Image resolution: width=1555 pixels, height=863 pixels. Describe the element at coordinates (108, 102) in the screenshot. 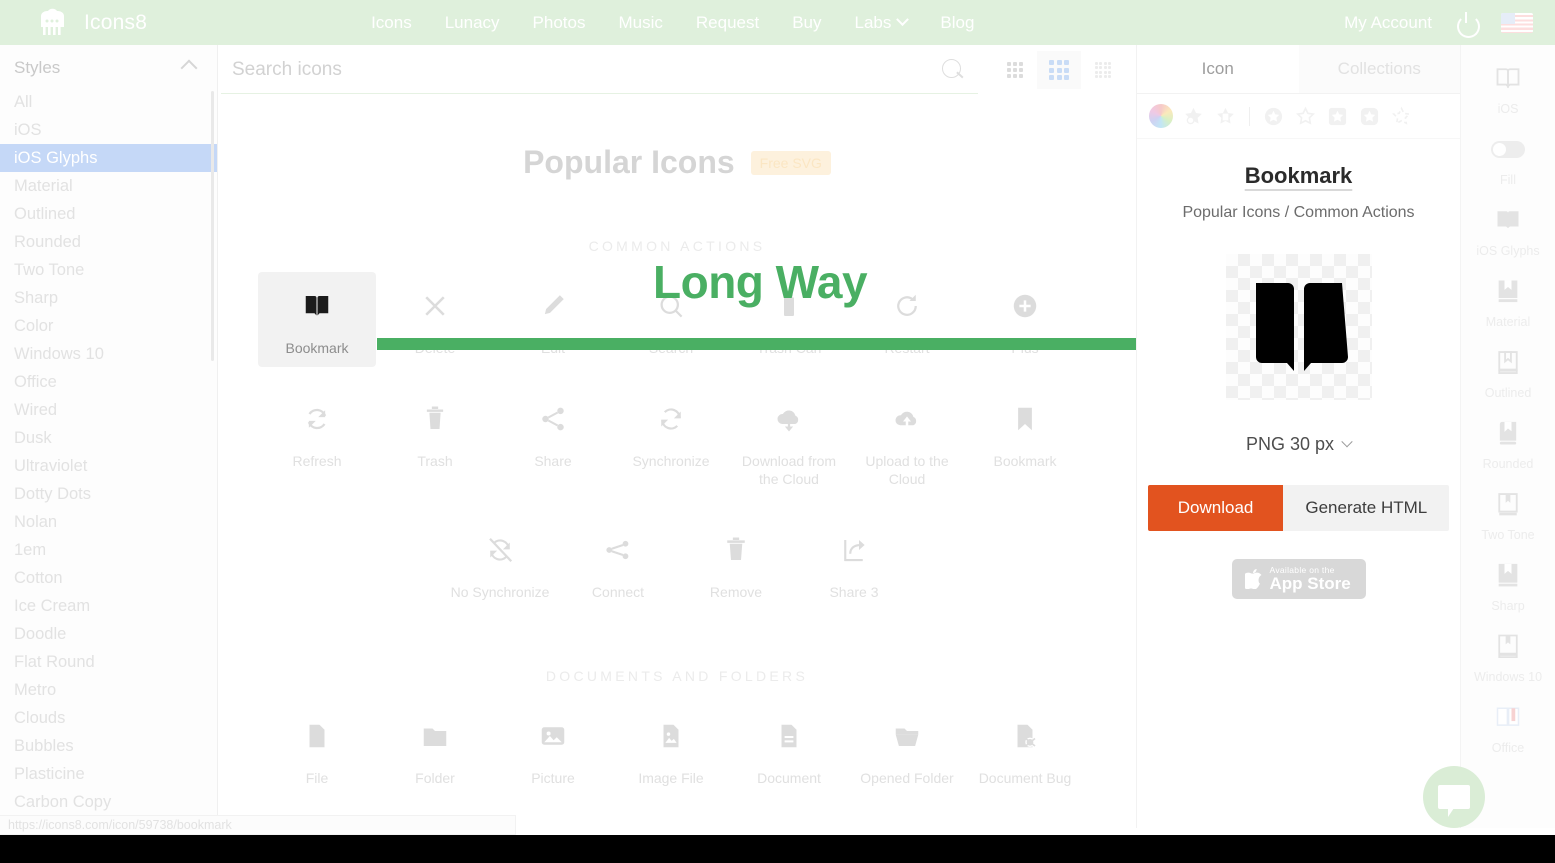

I see `sidebar-item-all: All` at that location.